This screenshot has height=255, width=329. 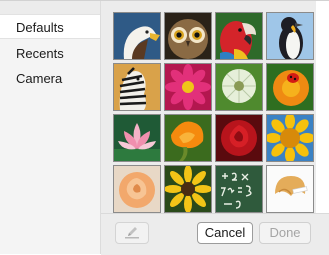 What do you see at coordinates (239, 36) in the screenshot?
I see `parrot-image` at bounding box center [239, 36].